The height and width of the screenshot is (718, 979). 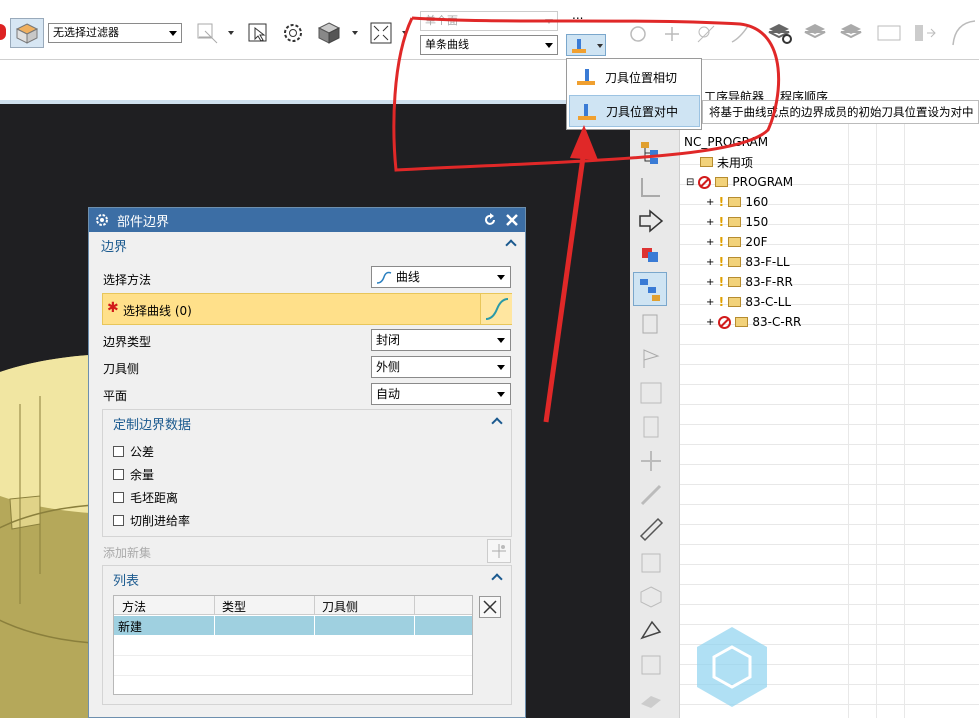 What do you see at coordinates (441, 340) in the screenshot?
I see `boundary-type-dropdown: 封闭` at bounding box center [441, 340].